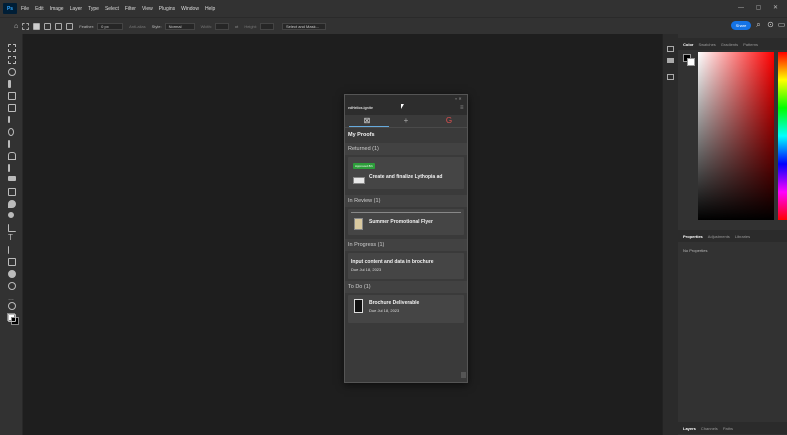 The height and width of the screenshot is (435, 787). What do you see at coordinates (12, 204) in the screenshot?
I see `blur-tool-icon` at bounding box center [12, 204].